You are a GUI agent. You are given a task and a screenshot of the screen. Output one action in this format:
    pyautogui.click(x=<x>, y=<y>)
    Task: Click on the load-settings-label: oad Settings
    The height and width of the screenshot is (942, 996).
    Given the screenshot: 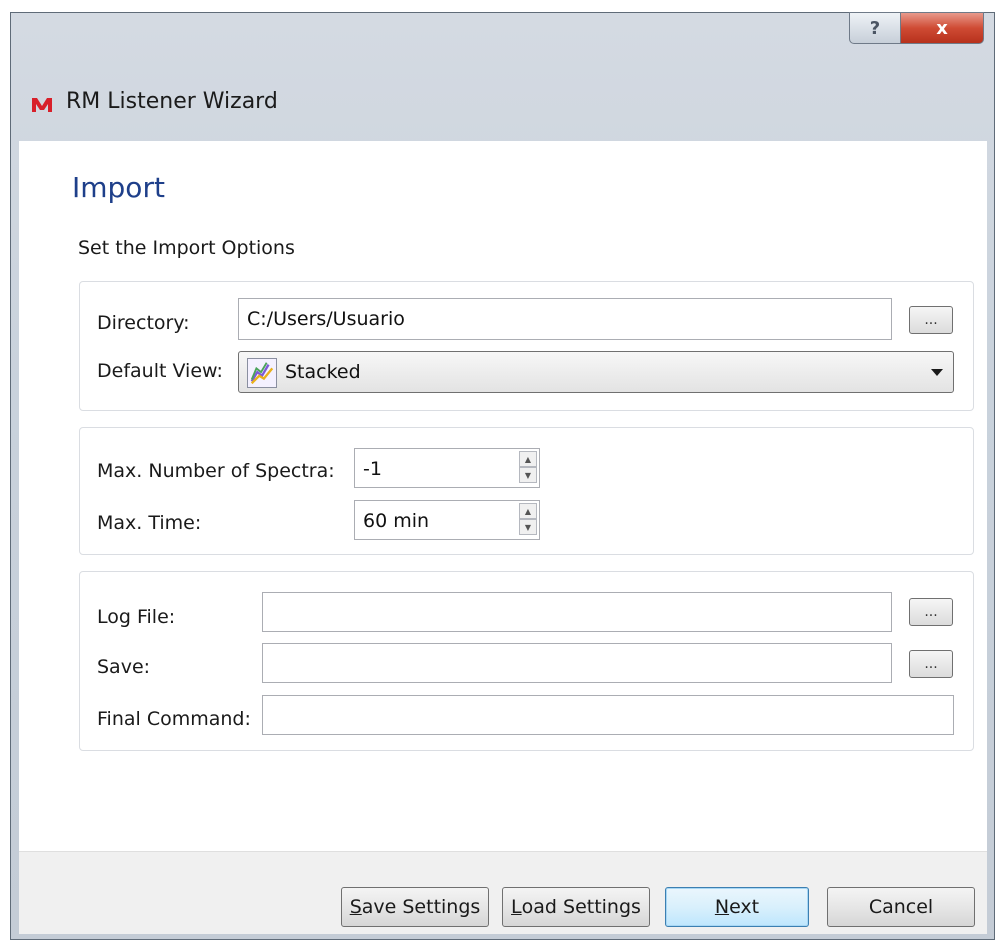 What is the action you would take?
    pyautogui.click(x=581, y=907)
    